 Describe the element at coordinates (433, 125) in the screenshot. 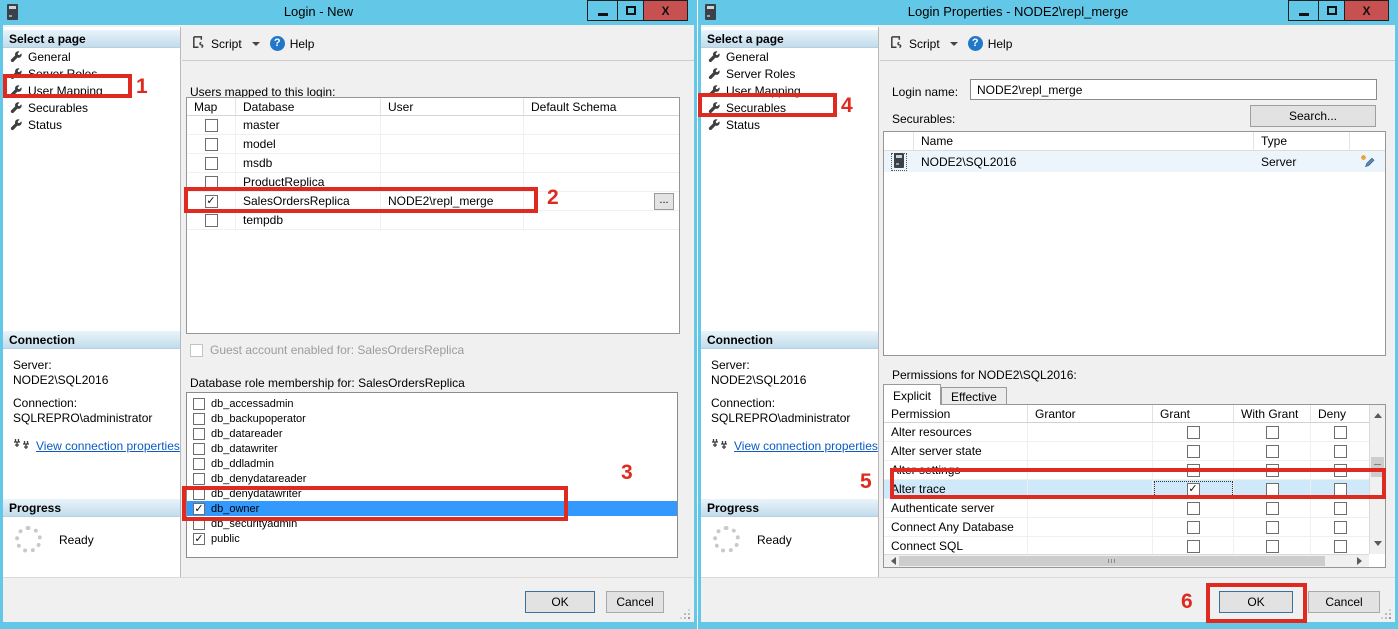

I see `table-row: master` at that location.